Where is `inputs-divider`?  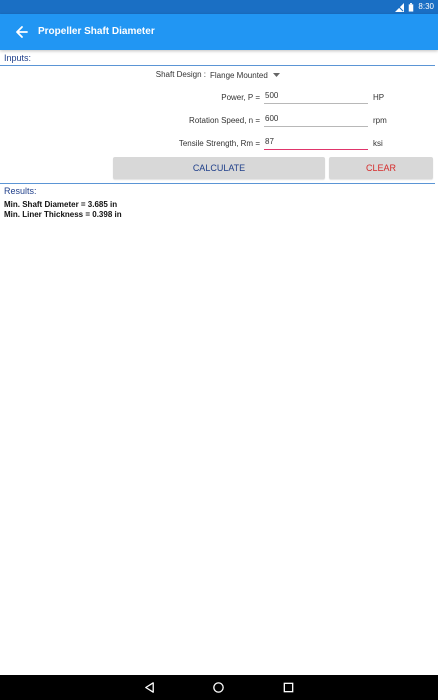 inputs-divider is located at coordinates (217, 65).